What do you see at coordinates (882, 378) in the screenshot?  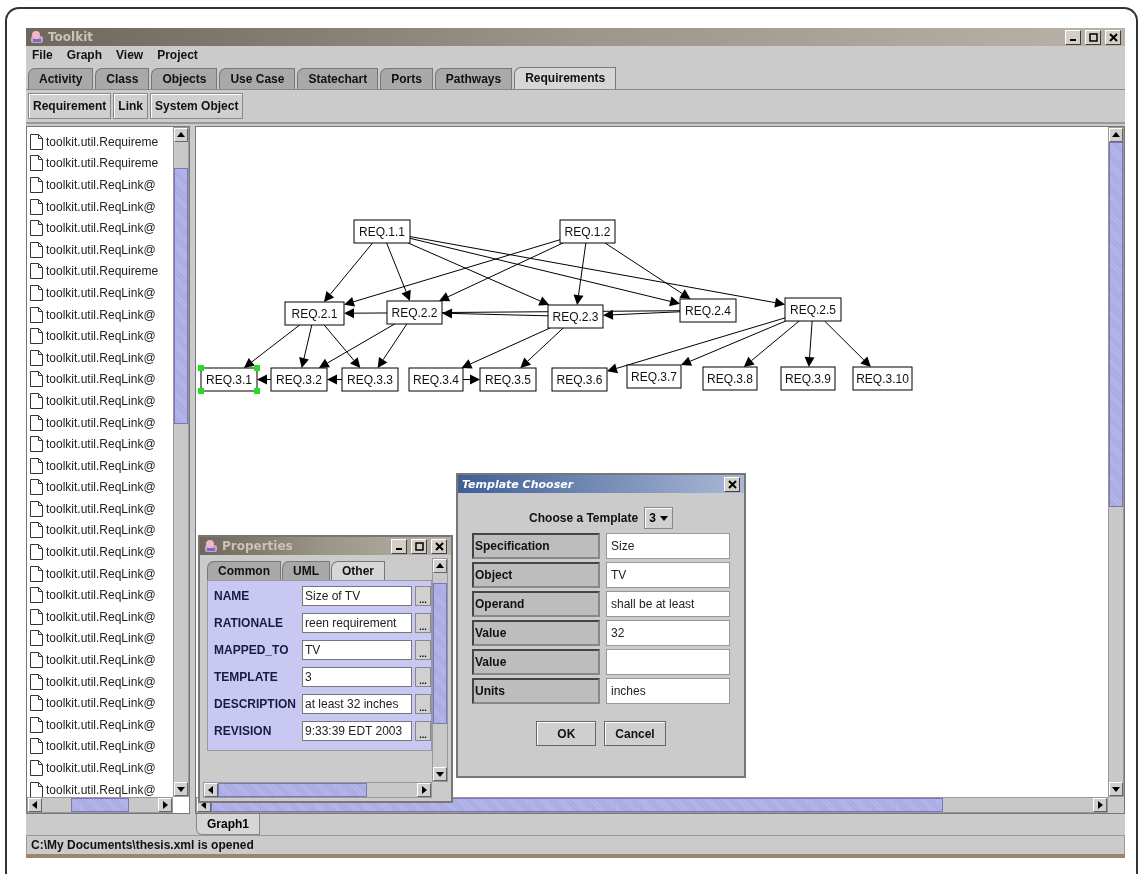 I see `requirement-node: REQ.3.10` at bounding box center [882, 378].